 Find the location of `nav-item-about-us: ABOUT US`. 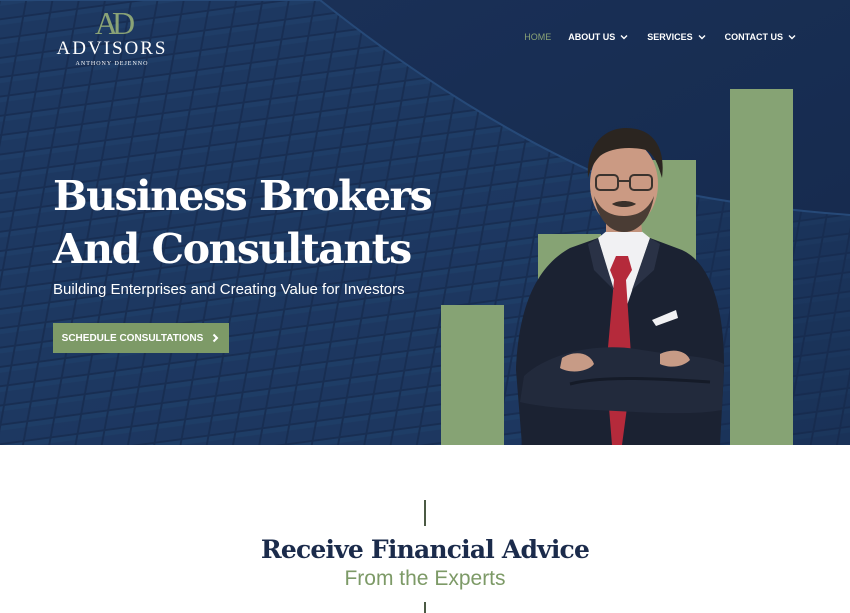

nav-item-about-us: ABOUT US is located at coordinates (599, 37).